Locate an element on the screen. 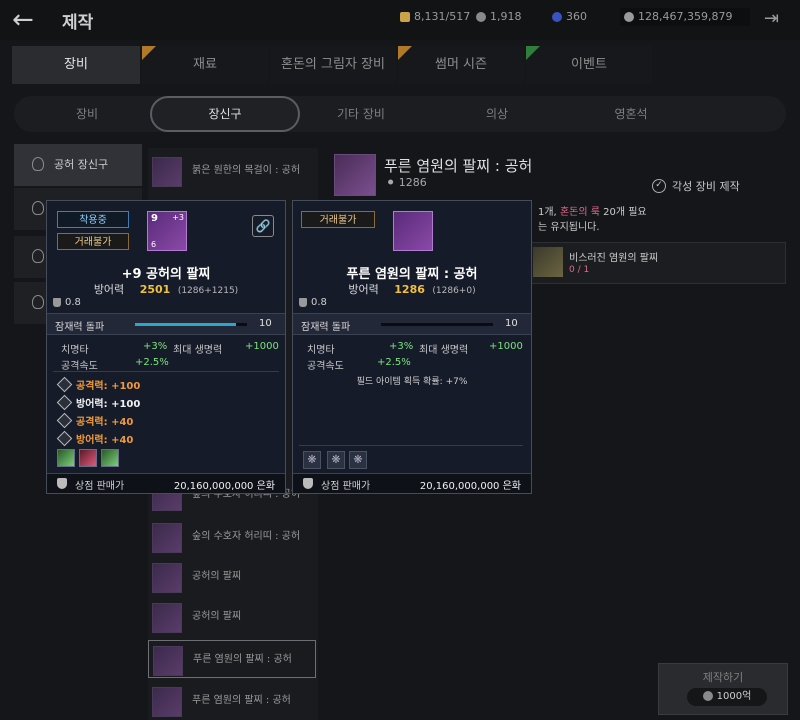 The width and height of the screenshot is (800, 720). subtab-accessory: 장신구 is located at coordinates (225, 114).